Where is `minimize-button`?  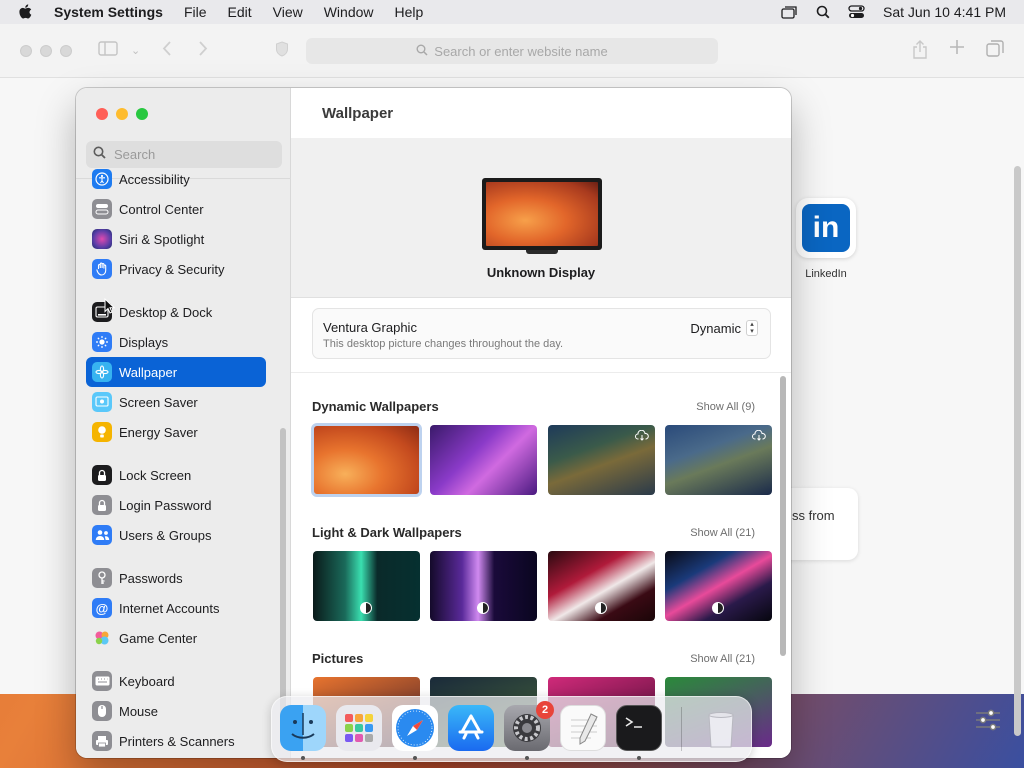
minimize-button is located at coordinates (122, 114).